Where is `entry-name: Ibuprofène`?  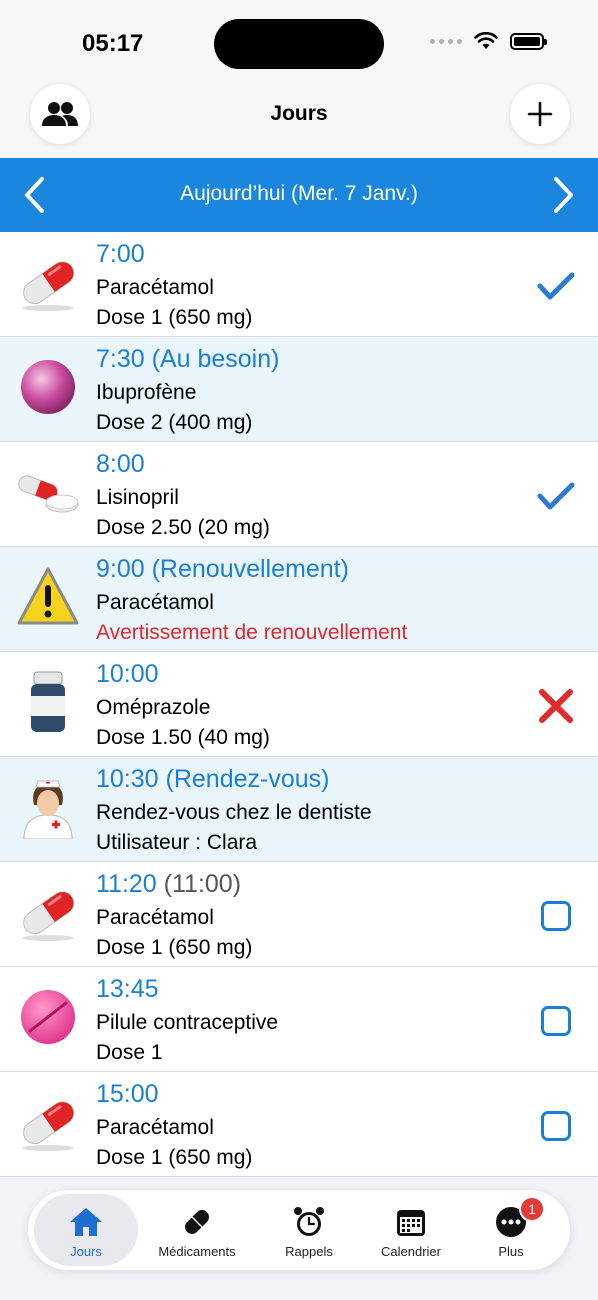
entry-name: Ibuprofène is located at coordinates (146, 392).